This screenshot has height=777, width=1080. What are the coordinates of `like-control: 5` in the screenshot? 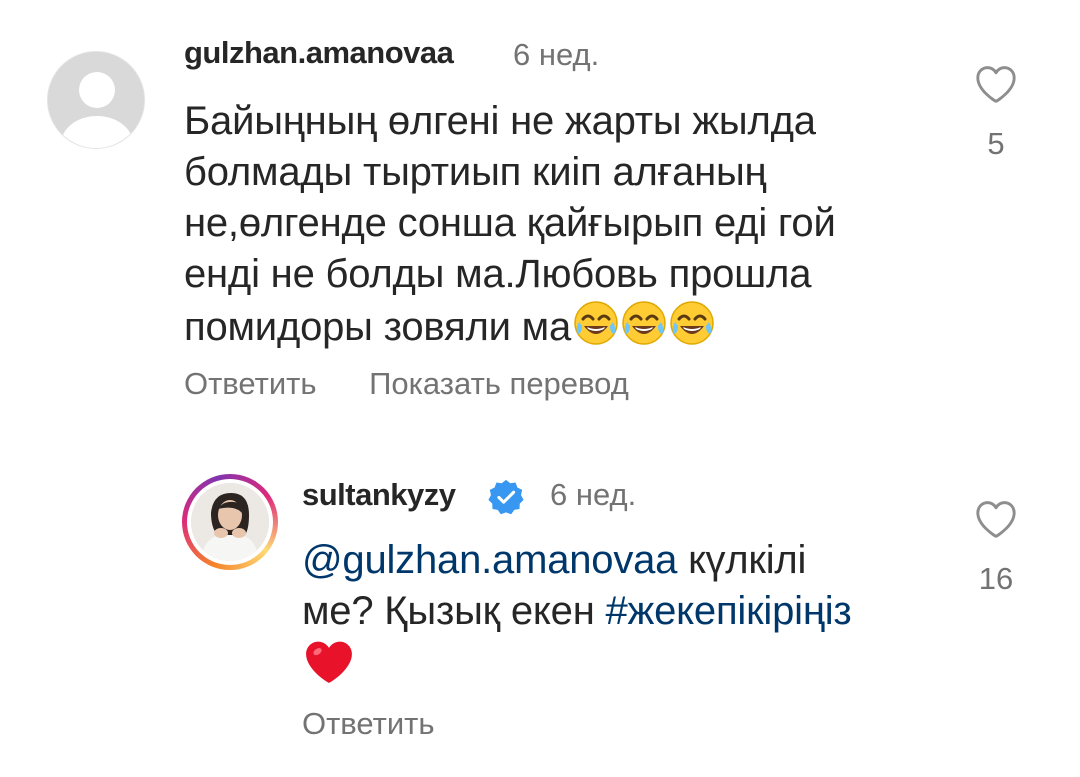 It's located at (996, 113).